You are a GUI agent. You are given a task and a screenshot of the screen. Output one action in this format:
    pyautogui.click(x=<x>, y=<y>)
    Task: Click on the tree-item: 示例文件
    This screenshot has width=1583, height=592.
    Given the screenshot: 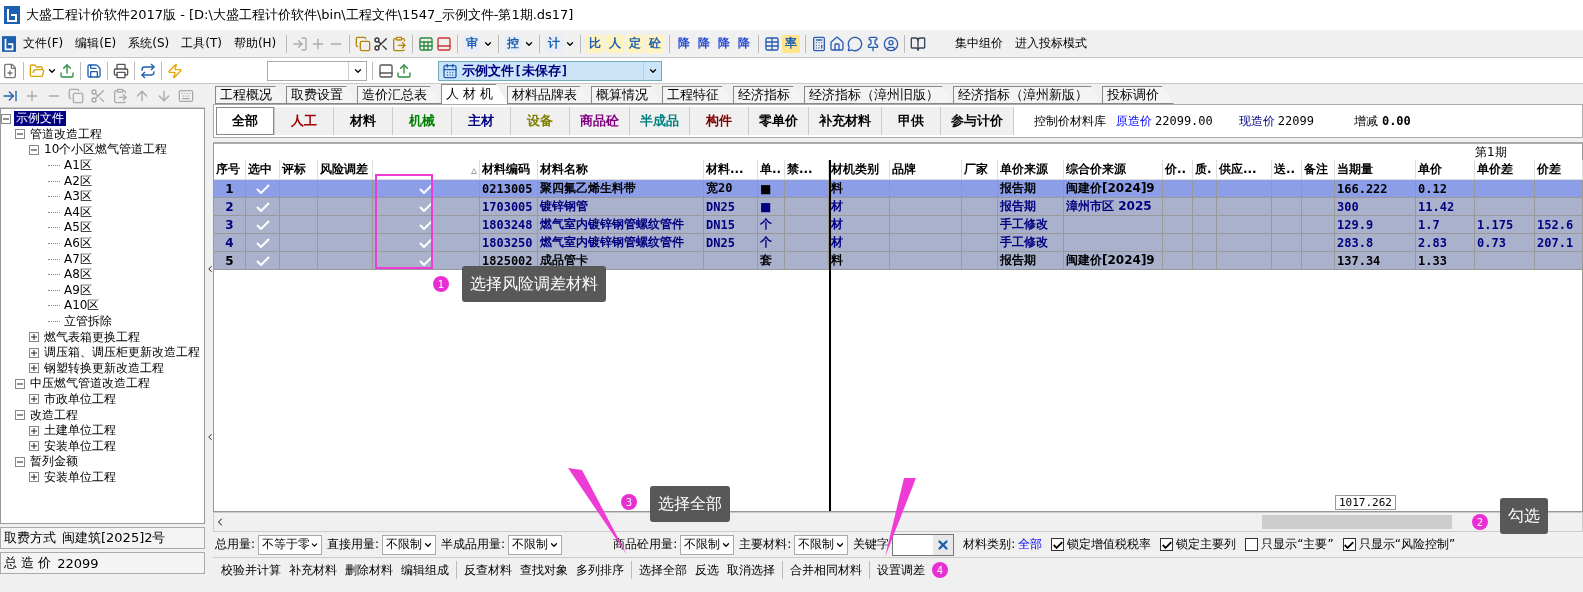 What is the action you would take?
    pyautogui.click(x=40, y=119)
    